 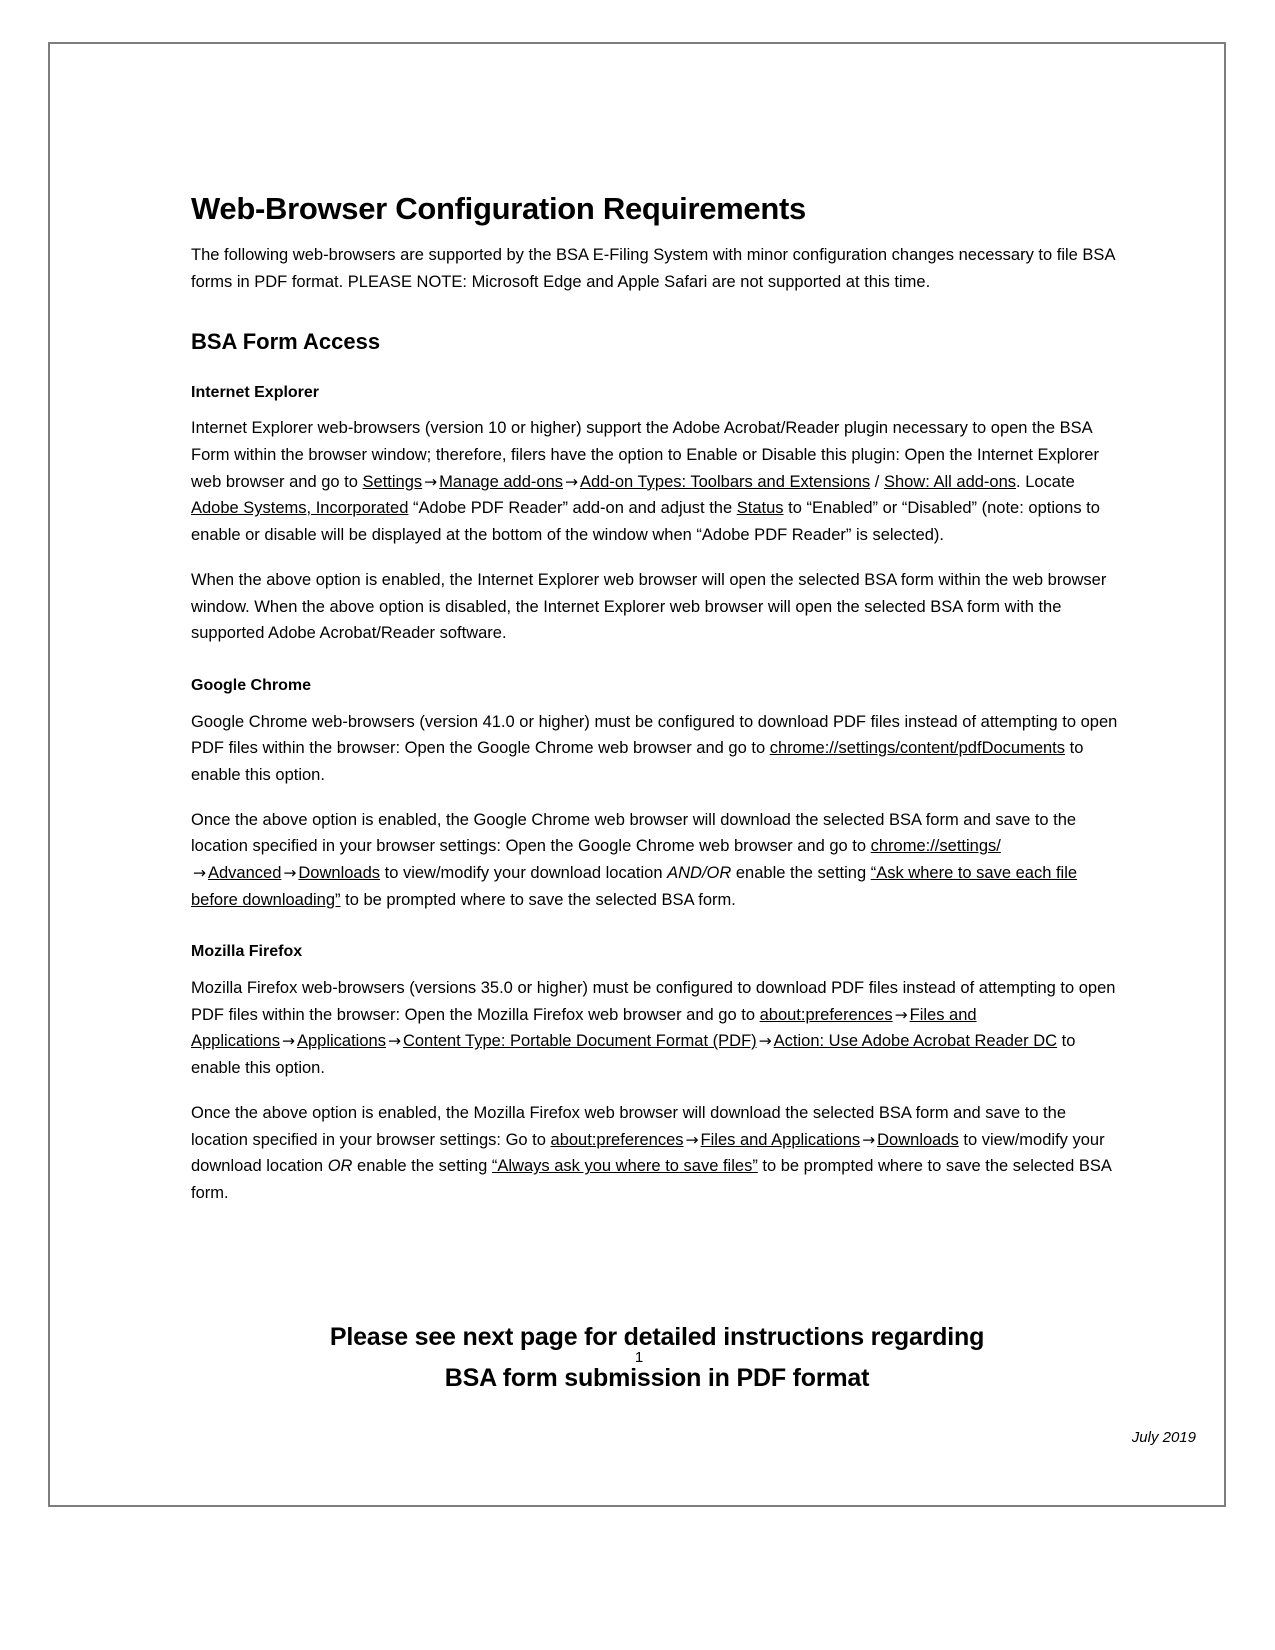 I want to click on subsection-heading-internet-explorer: Internet Explorer, so click(x=255, y=392).